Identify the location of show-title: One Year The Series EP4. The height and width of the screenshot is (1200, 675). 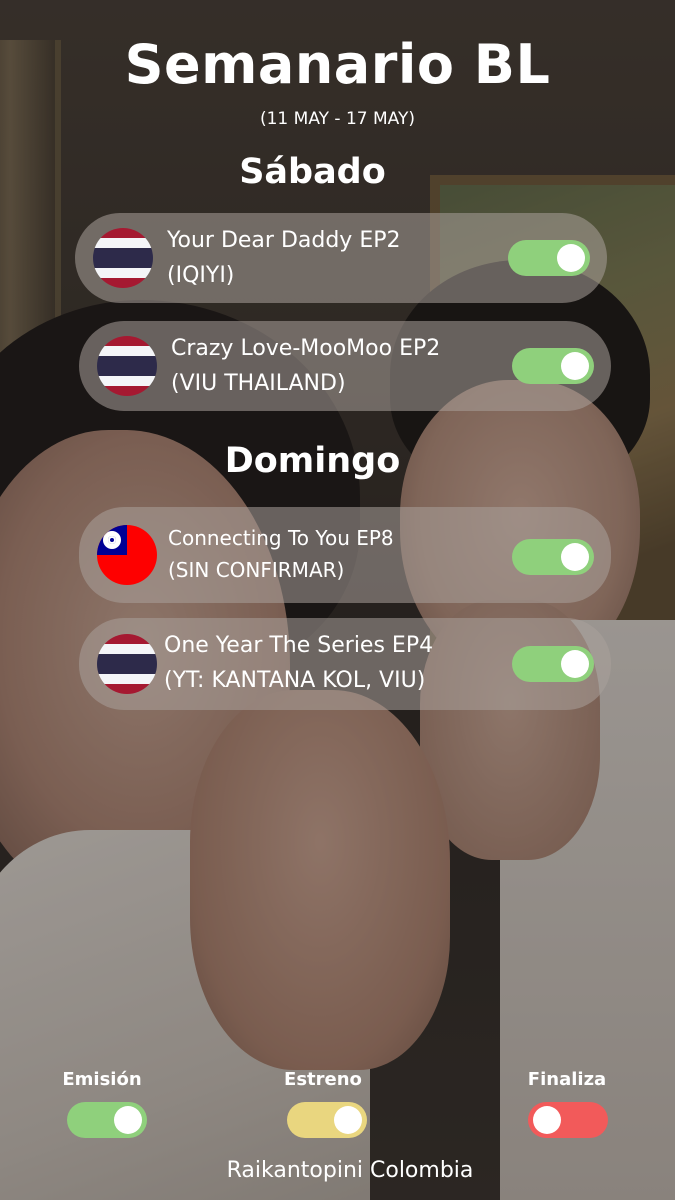
(299, 645).